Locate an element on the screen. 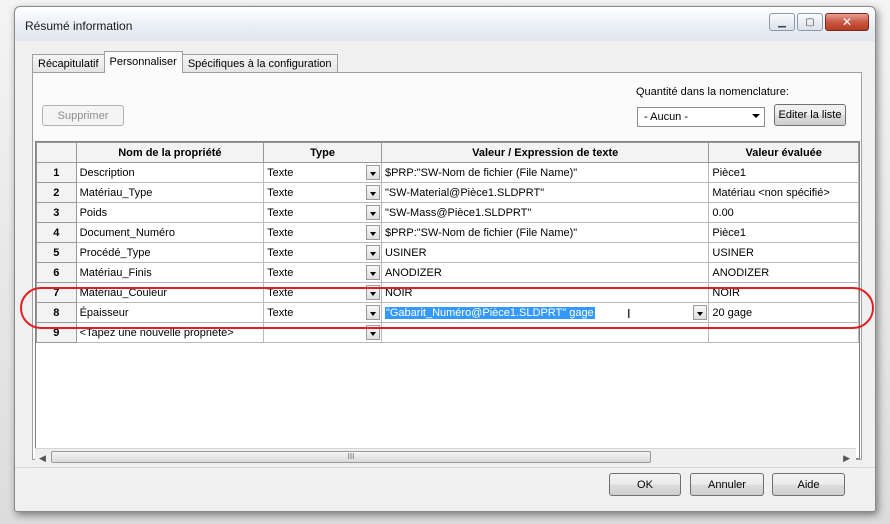 Image resolution: width=890 pixels, height=524 pixels. edit-list-button: Editer la liste is located at coordinates (810, 115).